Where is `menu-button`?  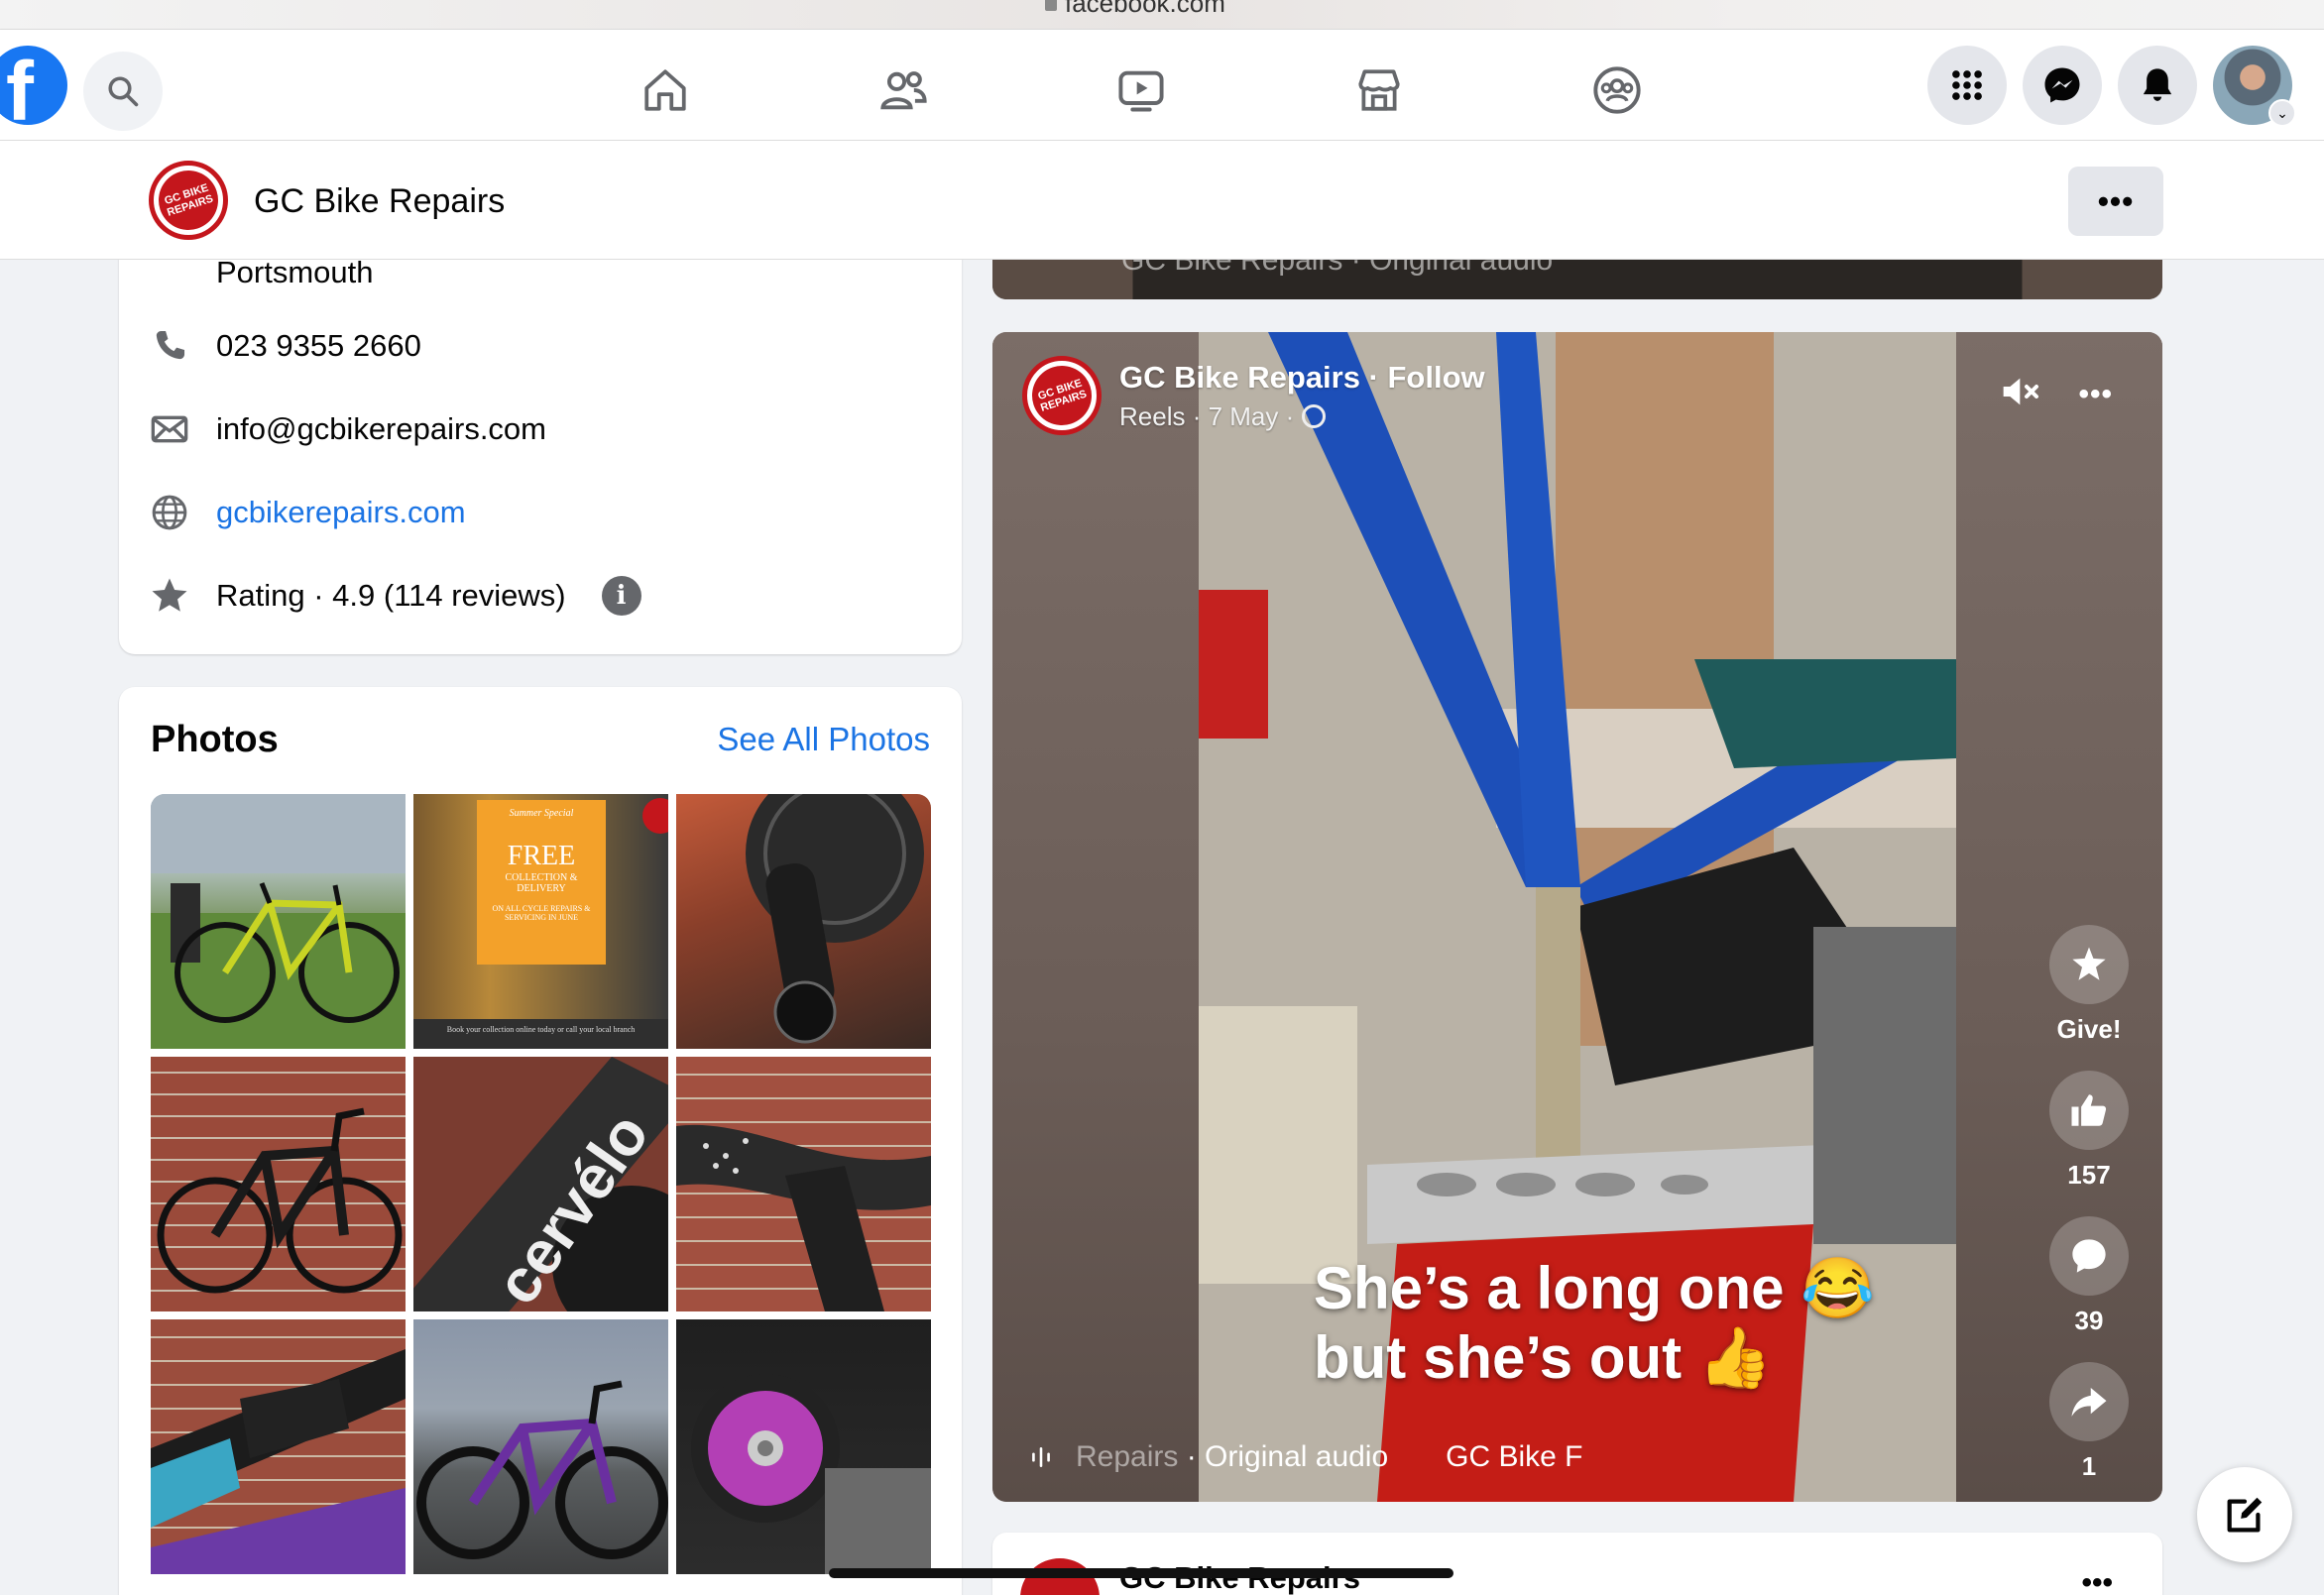 menu-button is located at coordinates (1967, 85).